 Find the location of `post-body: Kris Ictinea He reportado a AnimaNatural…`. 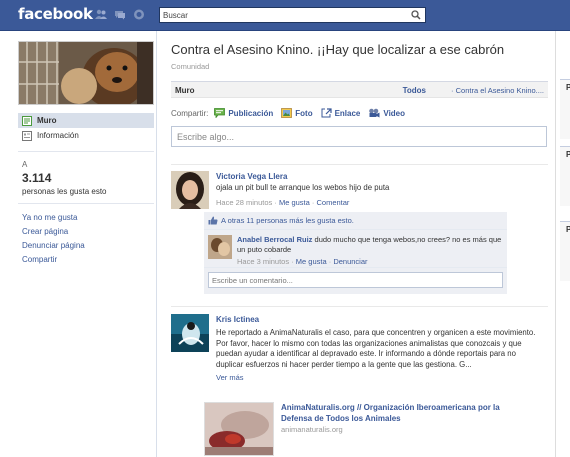

post-body: Kris Ictinea He reportado a AnimaNatural… is located at coordinates (376, 348).